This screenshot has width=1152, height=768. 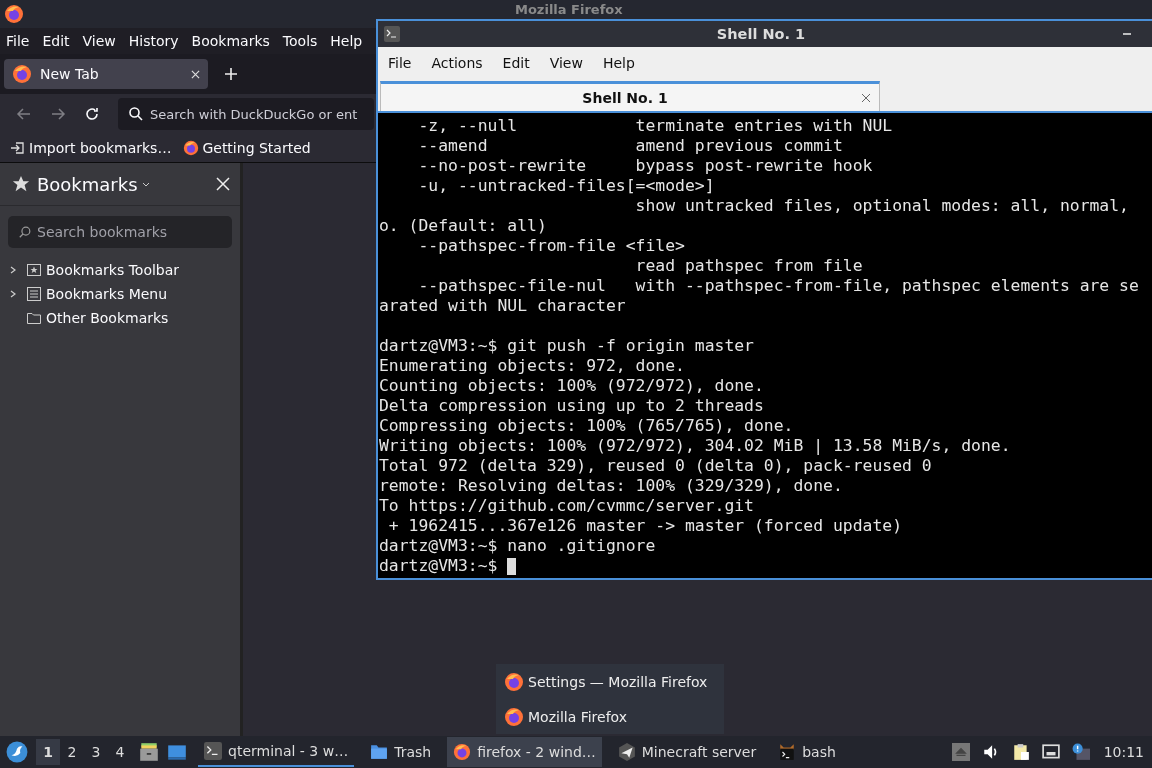 What do you see at coordinates (569, 9) in the screenshot?
I see `window-title: Mozilla Firefox` at bounding box center [569, 9].